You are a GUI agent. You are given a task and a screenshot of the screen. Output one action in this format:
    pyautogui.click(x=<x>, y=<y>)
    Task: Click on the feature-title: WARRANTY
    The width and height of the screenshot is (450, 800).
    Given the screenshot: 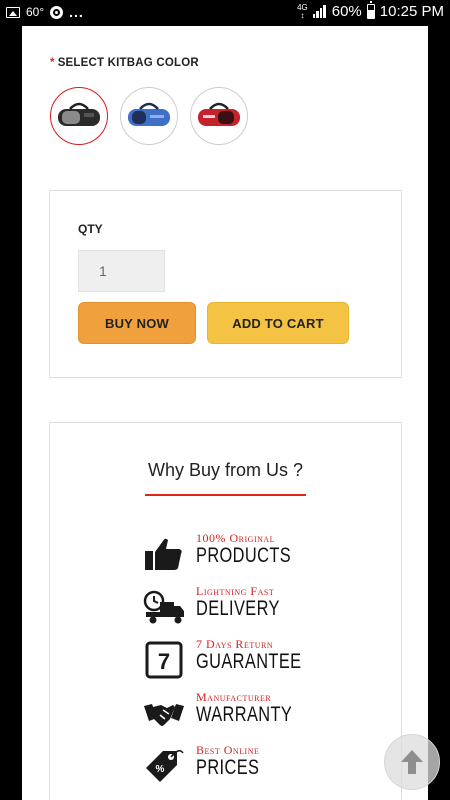 What is the action you would take?
    pyautogui.click(x=244, y=714)
    